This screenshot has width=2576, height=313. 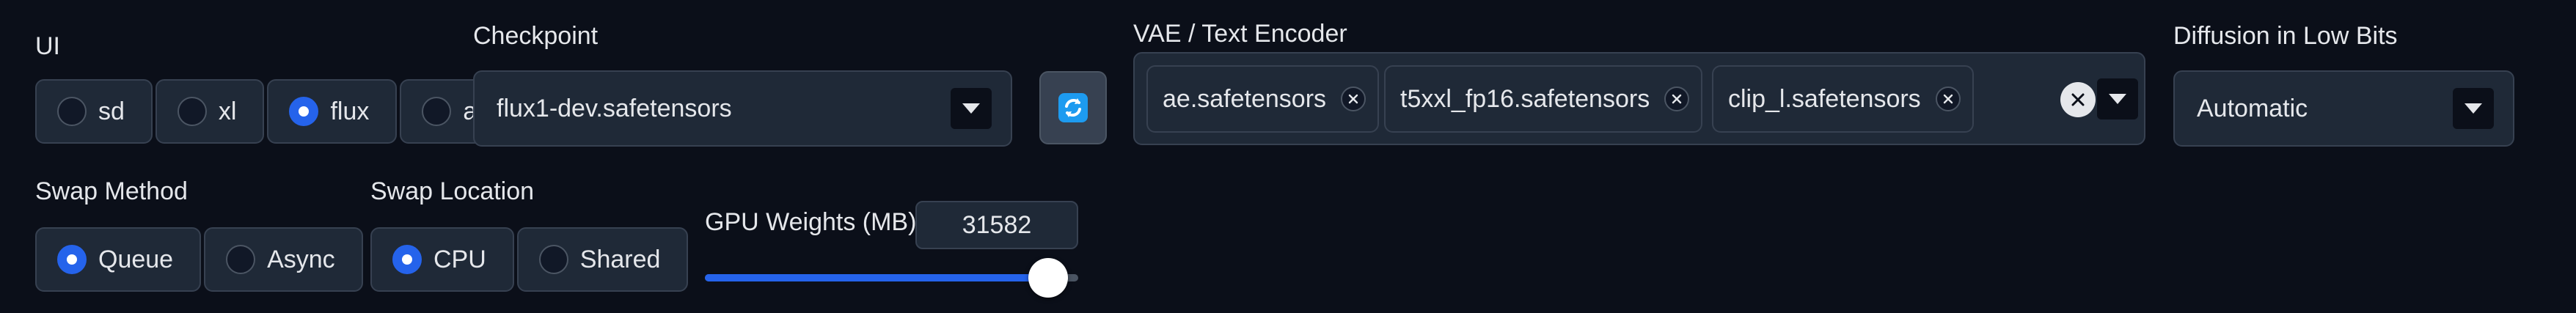 What do you see at coordinates (614, 108) in the screenshot?
I see `checkpoint-value: flux1-dev.safetensors` at bounding box center [614, 108].